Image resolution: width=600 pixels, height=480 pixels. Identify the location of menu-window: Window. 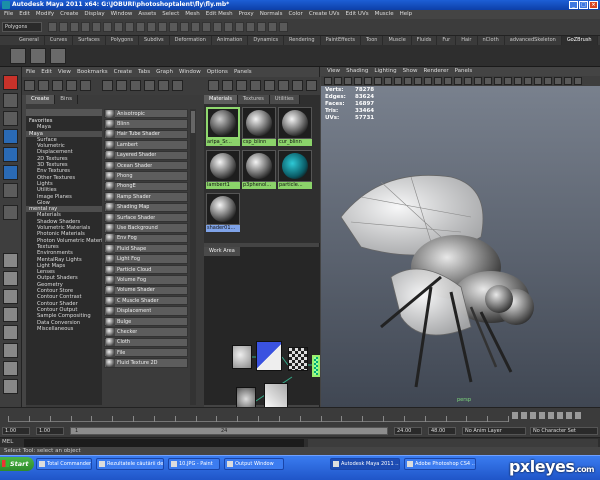
(122, 14).